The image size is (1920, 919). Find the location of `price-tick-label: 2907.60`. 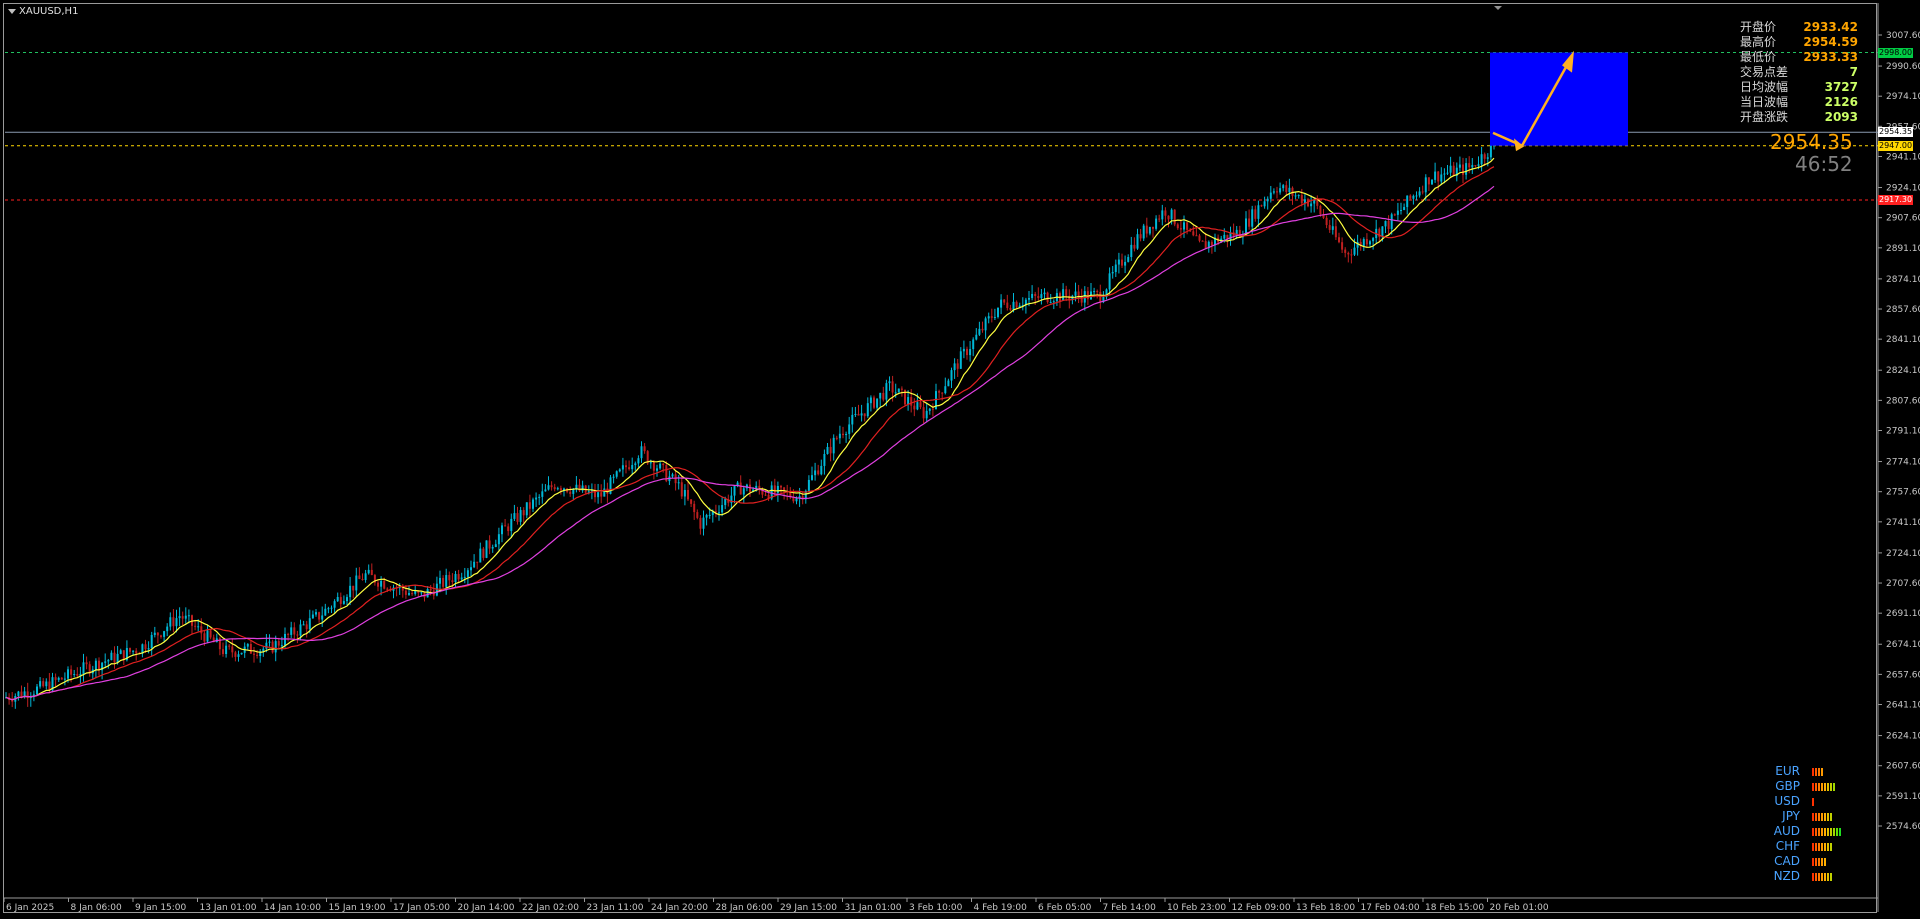

price-tick-label: 2907.60 is located at coordinates (1903, 219).